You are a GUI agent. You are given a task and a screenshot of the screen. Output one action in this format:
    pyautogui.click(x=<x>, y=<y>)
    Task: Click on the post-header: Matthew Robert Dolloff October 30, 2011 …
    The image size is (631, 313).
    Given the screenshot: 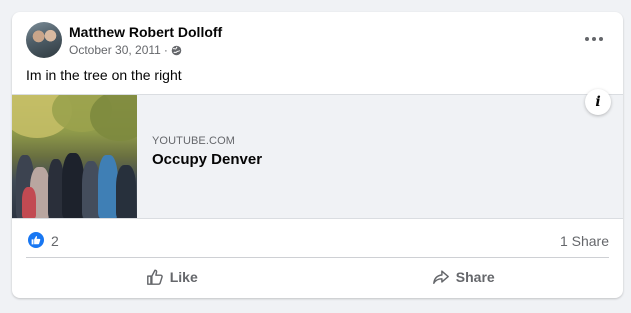 What is the action you would take?
    pyautogui.click(x=317, y=42)
    